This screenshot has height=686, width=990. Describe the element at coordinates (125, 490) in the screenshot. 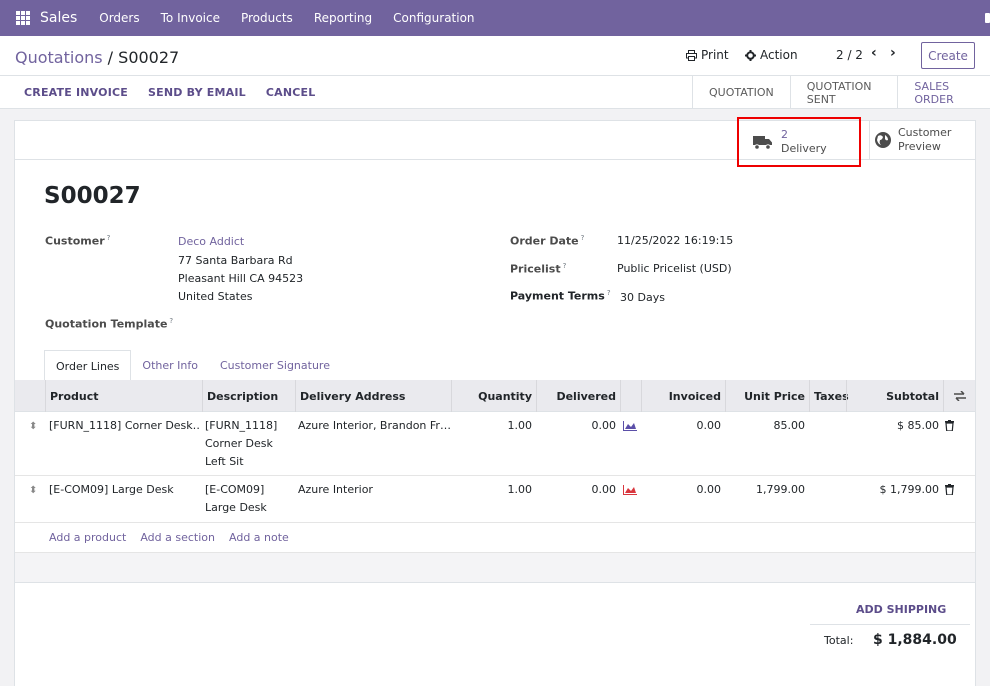

I see `row-product: [E-COM09] Large Desk` at that location.